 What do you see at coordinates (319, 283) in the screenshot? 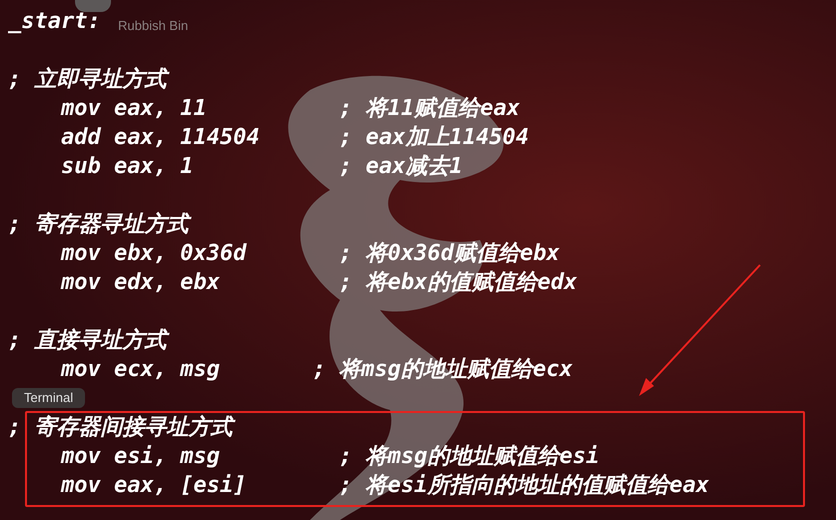
I see `code-line: mov edx, ebx ; 将ebx的值赋值给edx` at bounding box center [319, 283].